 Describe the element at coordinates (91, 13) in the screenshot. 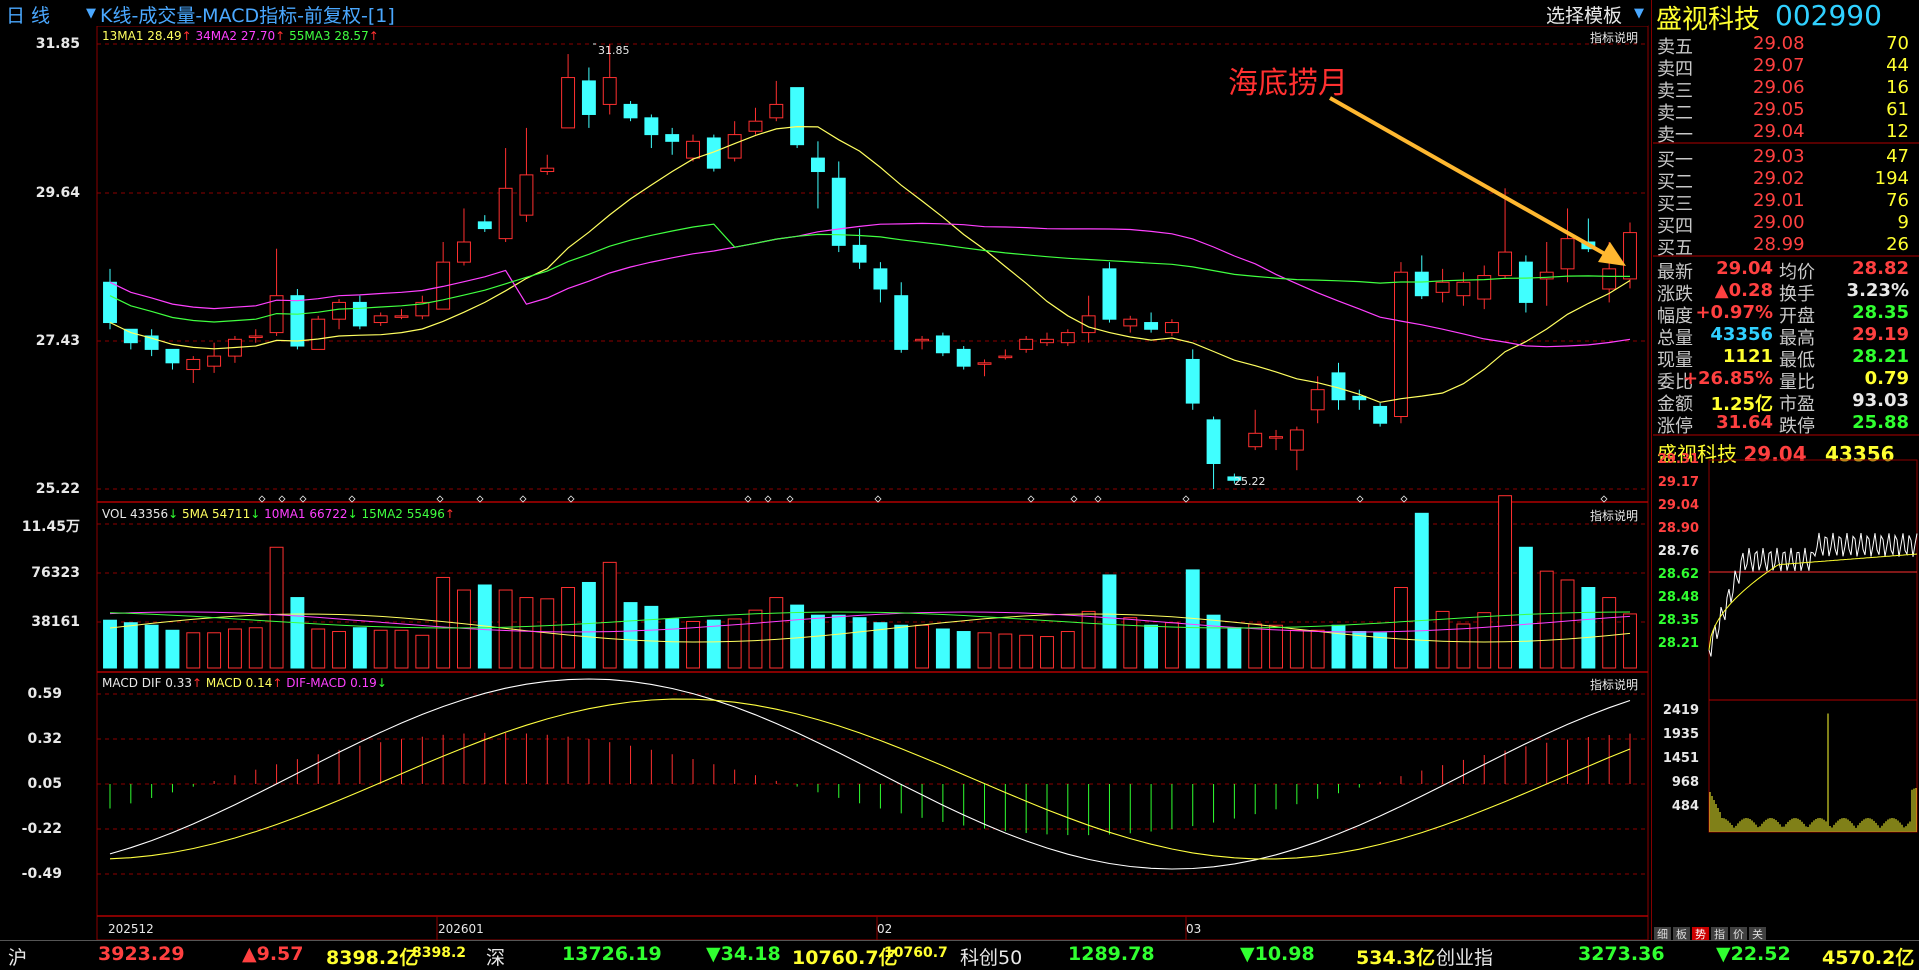

I see `caret-down-icon: ▼` at that location.